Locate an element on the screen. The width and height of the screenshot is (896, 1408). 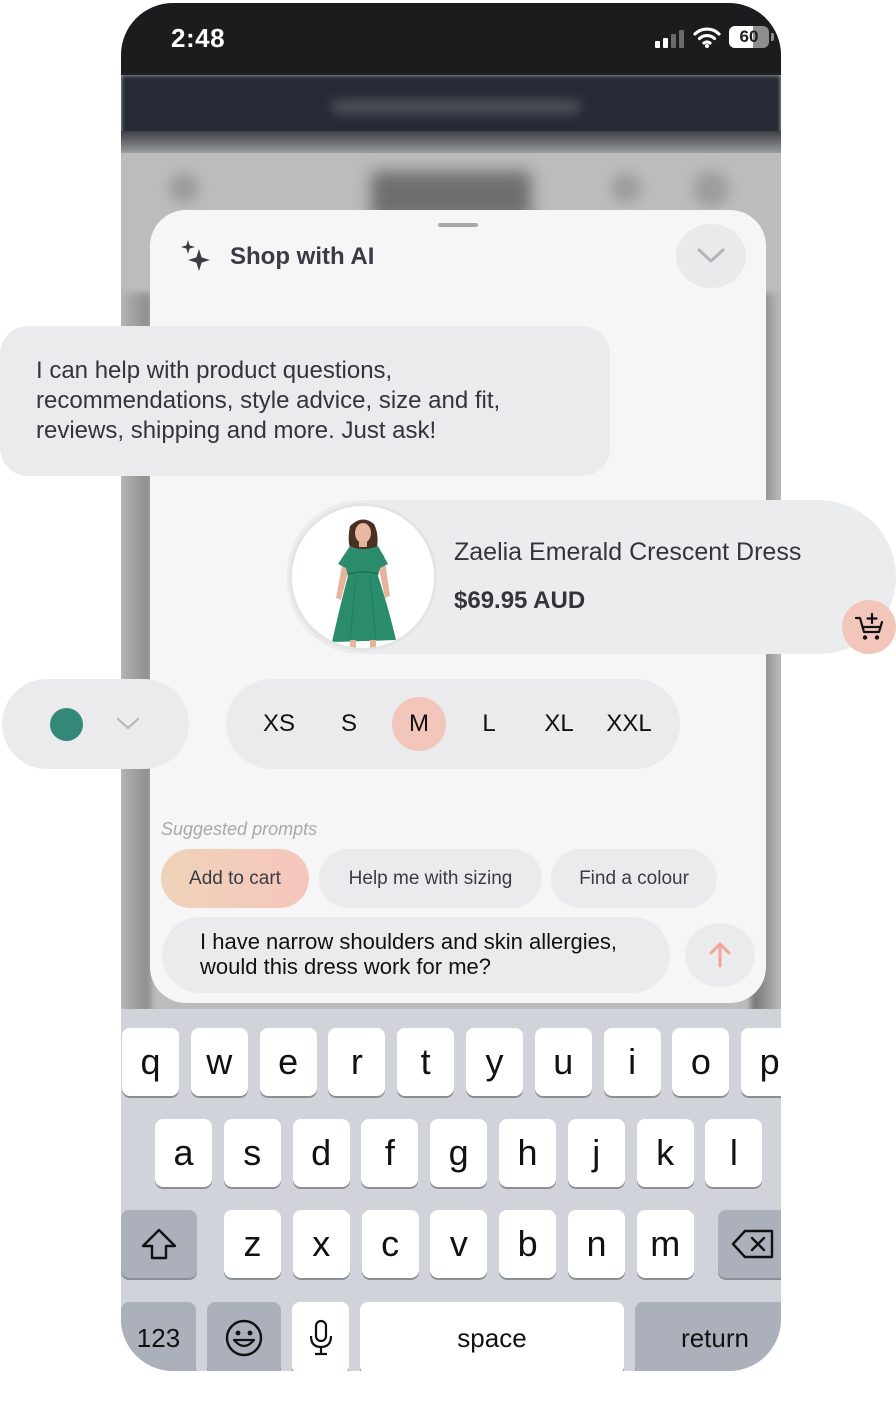
dictation-key is located at coordinates (320, 1336).